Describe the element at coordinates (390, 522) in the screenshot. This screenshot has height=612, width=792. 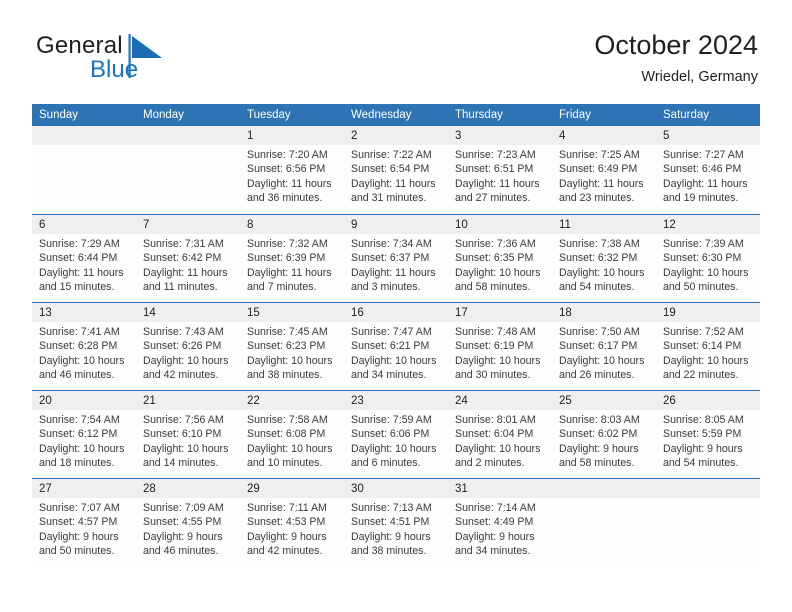
I see `sunset-text: Sunset: 4:51 PM` at that location.